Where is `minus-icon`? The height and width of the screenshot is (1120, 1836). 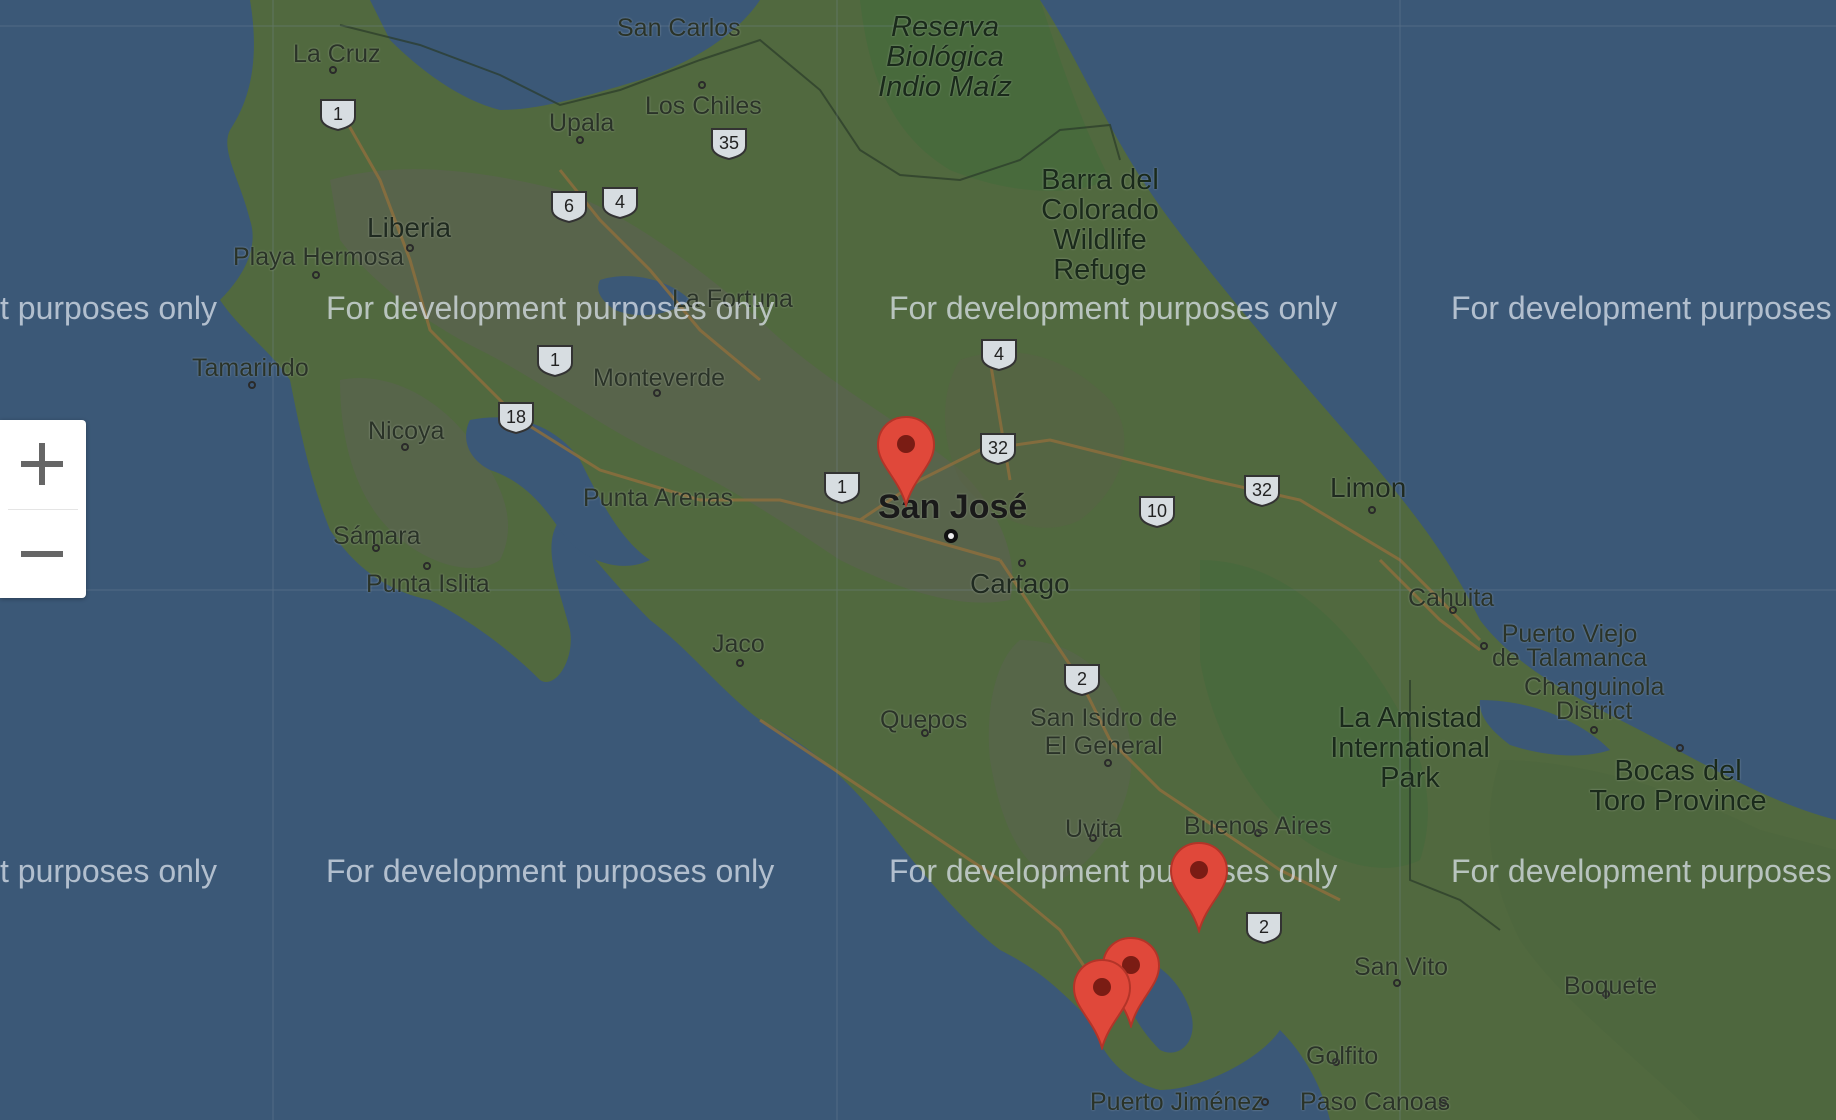 minus-icon is located at coordinates (42, 554).